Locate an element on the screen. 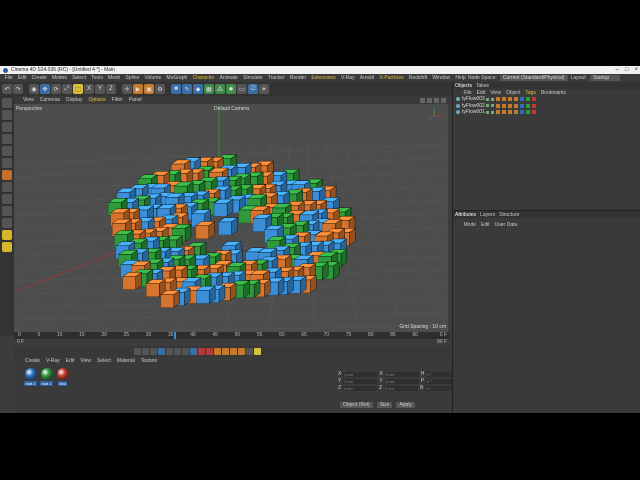 This screenshot has width=640, height=480. current-frame: 0 F is located at coordinates (443, 335).